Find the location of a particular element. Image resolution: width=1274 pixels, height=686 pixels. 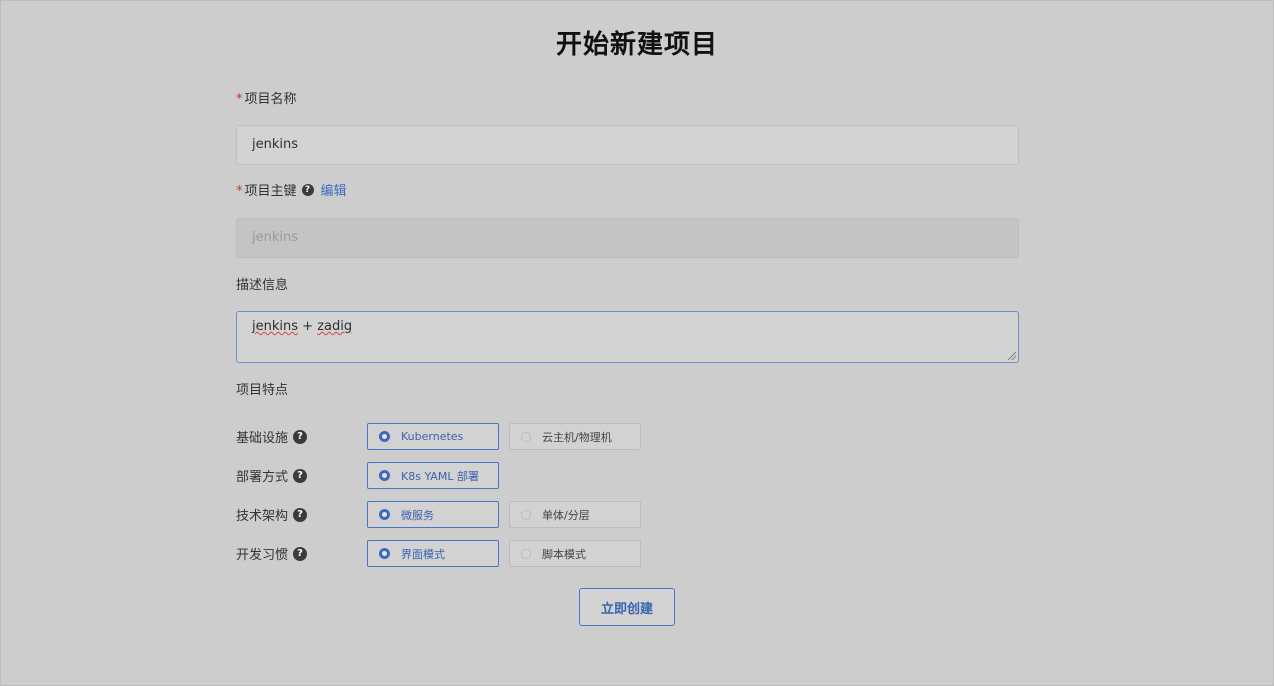

dev-habit-label: 开发习惯 ? is located at coordinates (272, 553).